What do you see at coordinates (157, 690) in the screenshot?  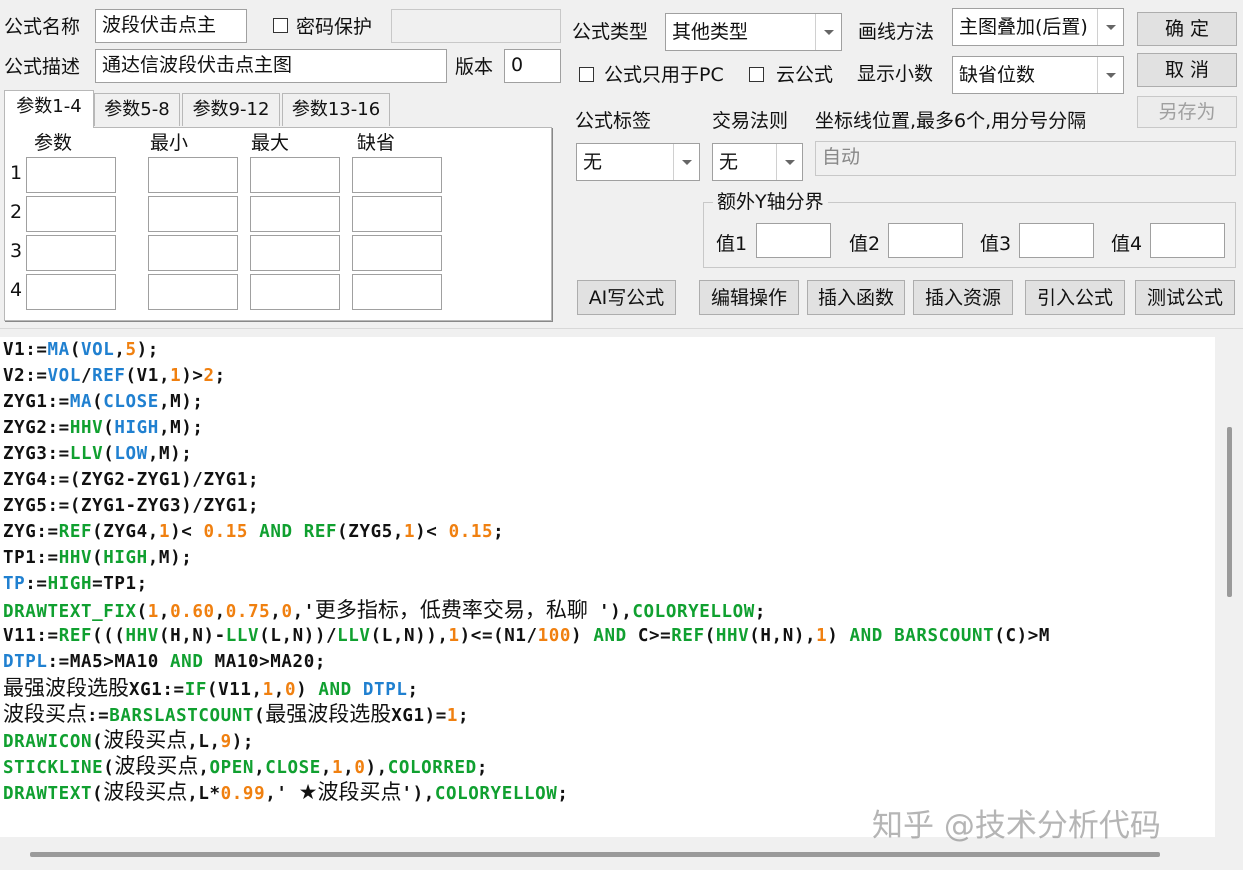 I see `code-token: XG1:=` at bounding box center [157, 690].